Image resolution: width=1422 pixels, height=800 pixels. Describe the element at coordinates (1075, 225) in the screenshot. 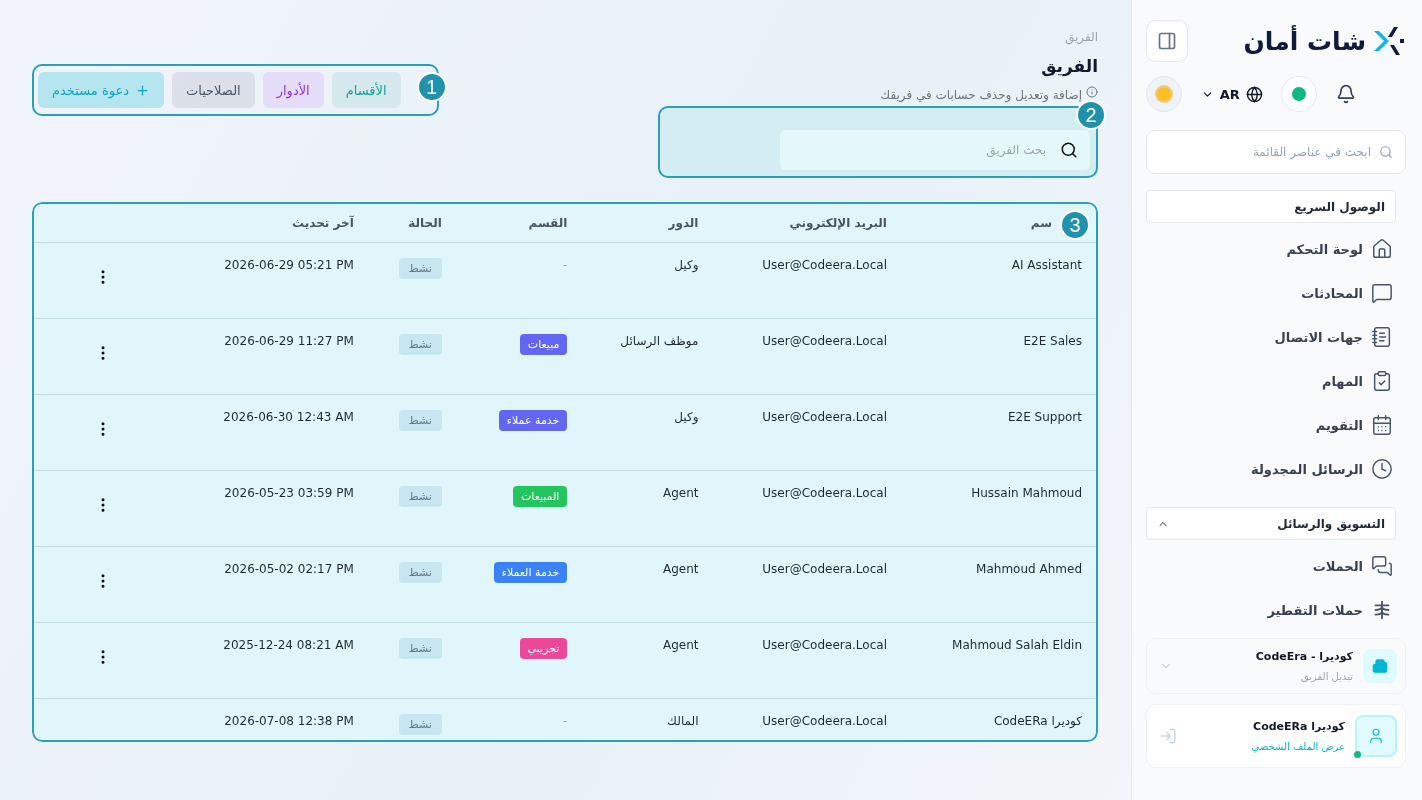

I see `callout-number: 3` at that location.